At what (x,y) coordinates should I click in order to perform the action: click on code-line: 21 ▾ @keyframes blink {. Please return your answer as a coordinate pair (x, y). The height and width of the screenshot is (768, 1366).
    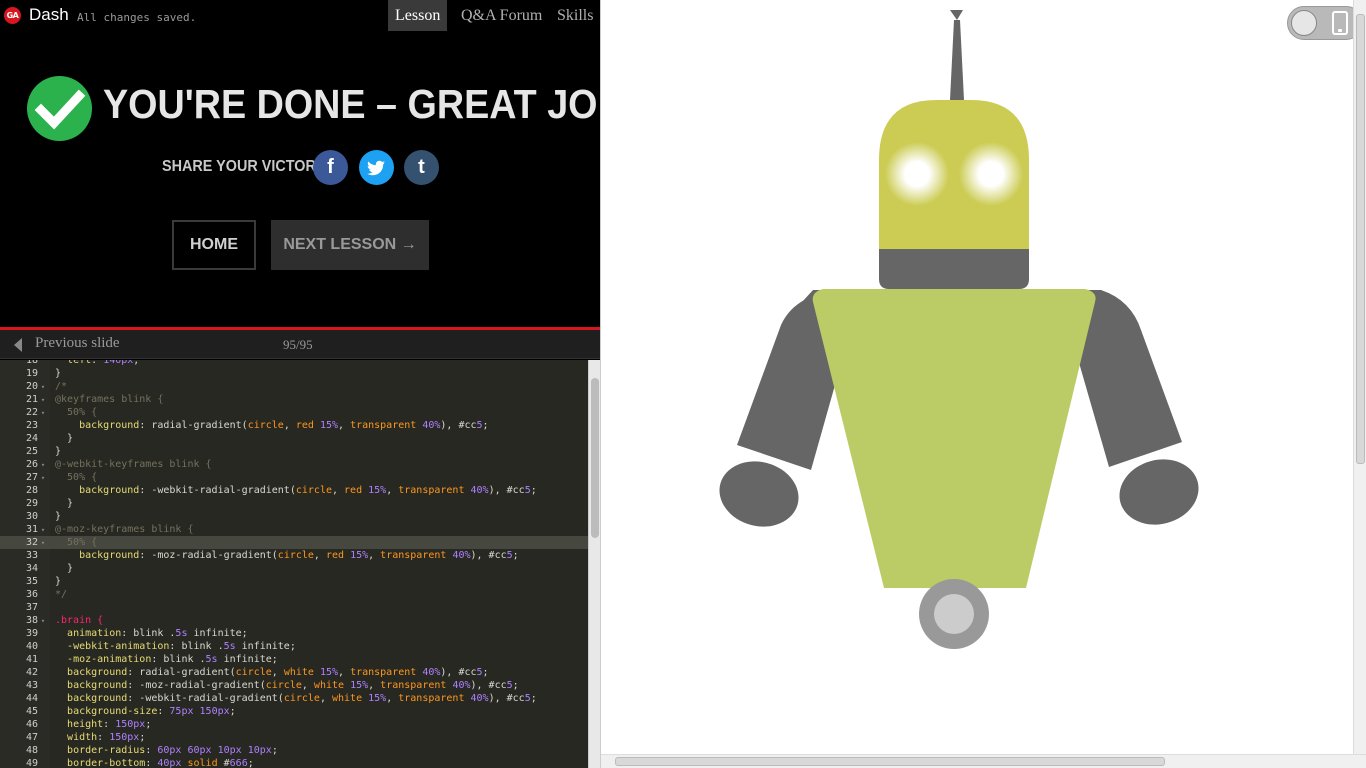
    Looking at the image, I should click on (294, 399).